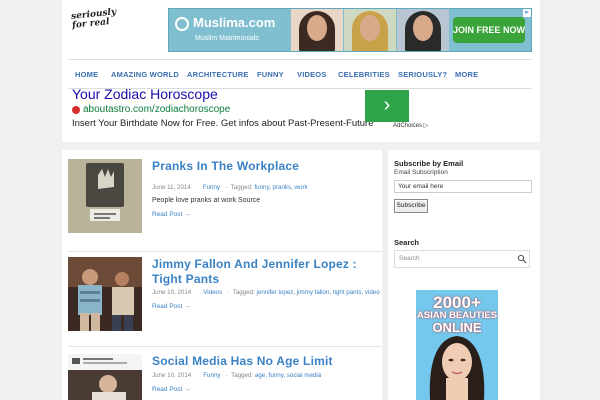  I want to click on search-widget-title: Search, so click(407, 242).